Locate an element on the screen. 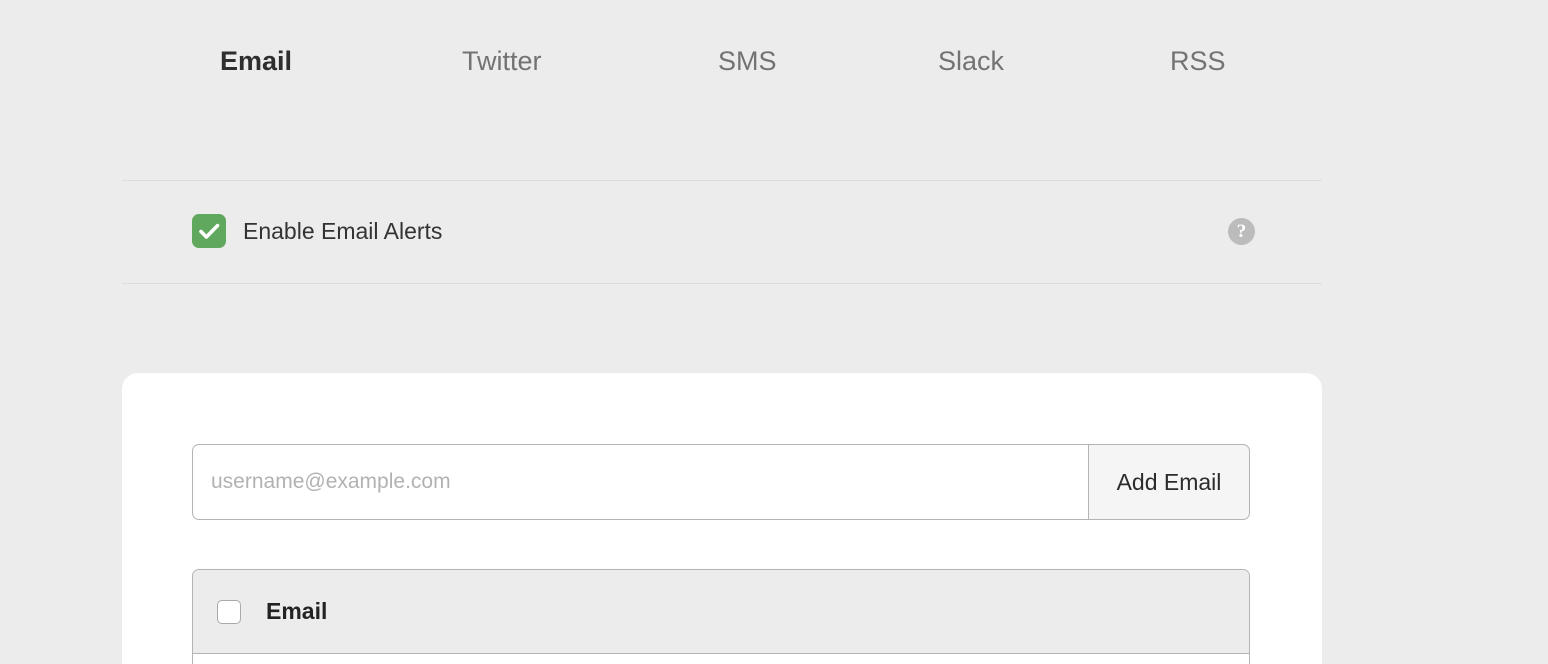 Image resolution: width=1548 pixels, height=664 pixels. add-email-button: Add Email is located at coordinates (1169, 482).